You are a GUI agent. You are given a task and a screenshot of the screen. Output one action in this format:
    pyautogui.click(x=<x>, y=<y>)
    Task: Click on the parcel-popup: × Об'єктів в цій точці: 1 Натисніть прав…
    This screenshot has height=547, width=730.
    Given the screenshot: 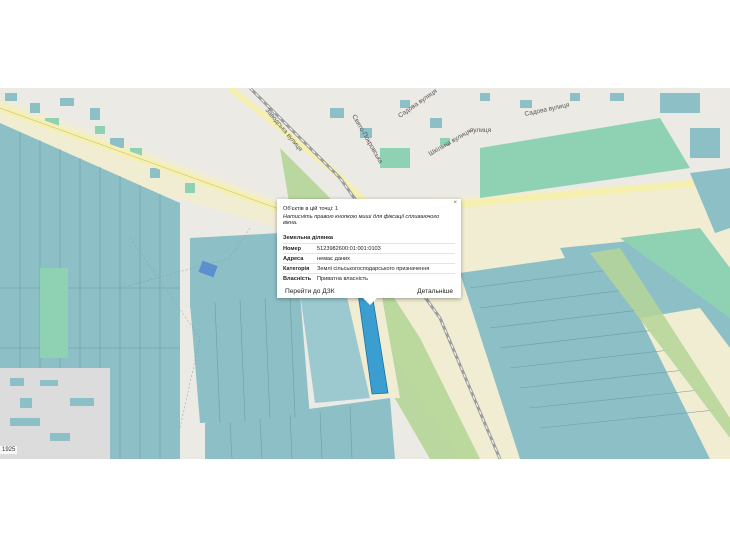 What is the action you would take?
    pyautogui.click(x=369, y=252)
    